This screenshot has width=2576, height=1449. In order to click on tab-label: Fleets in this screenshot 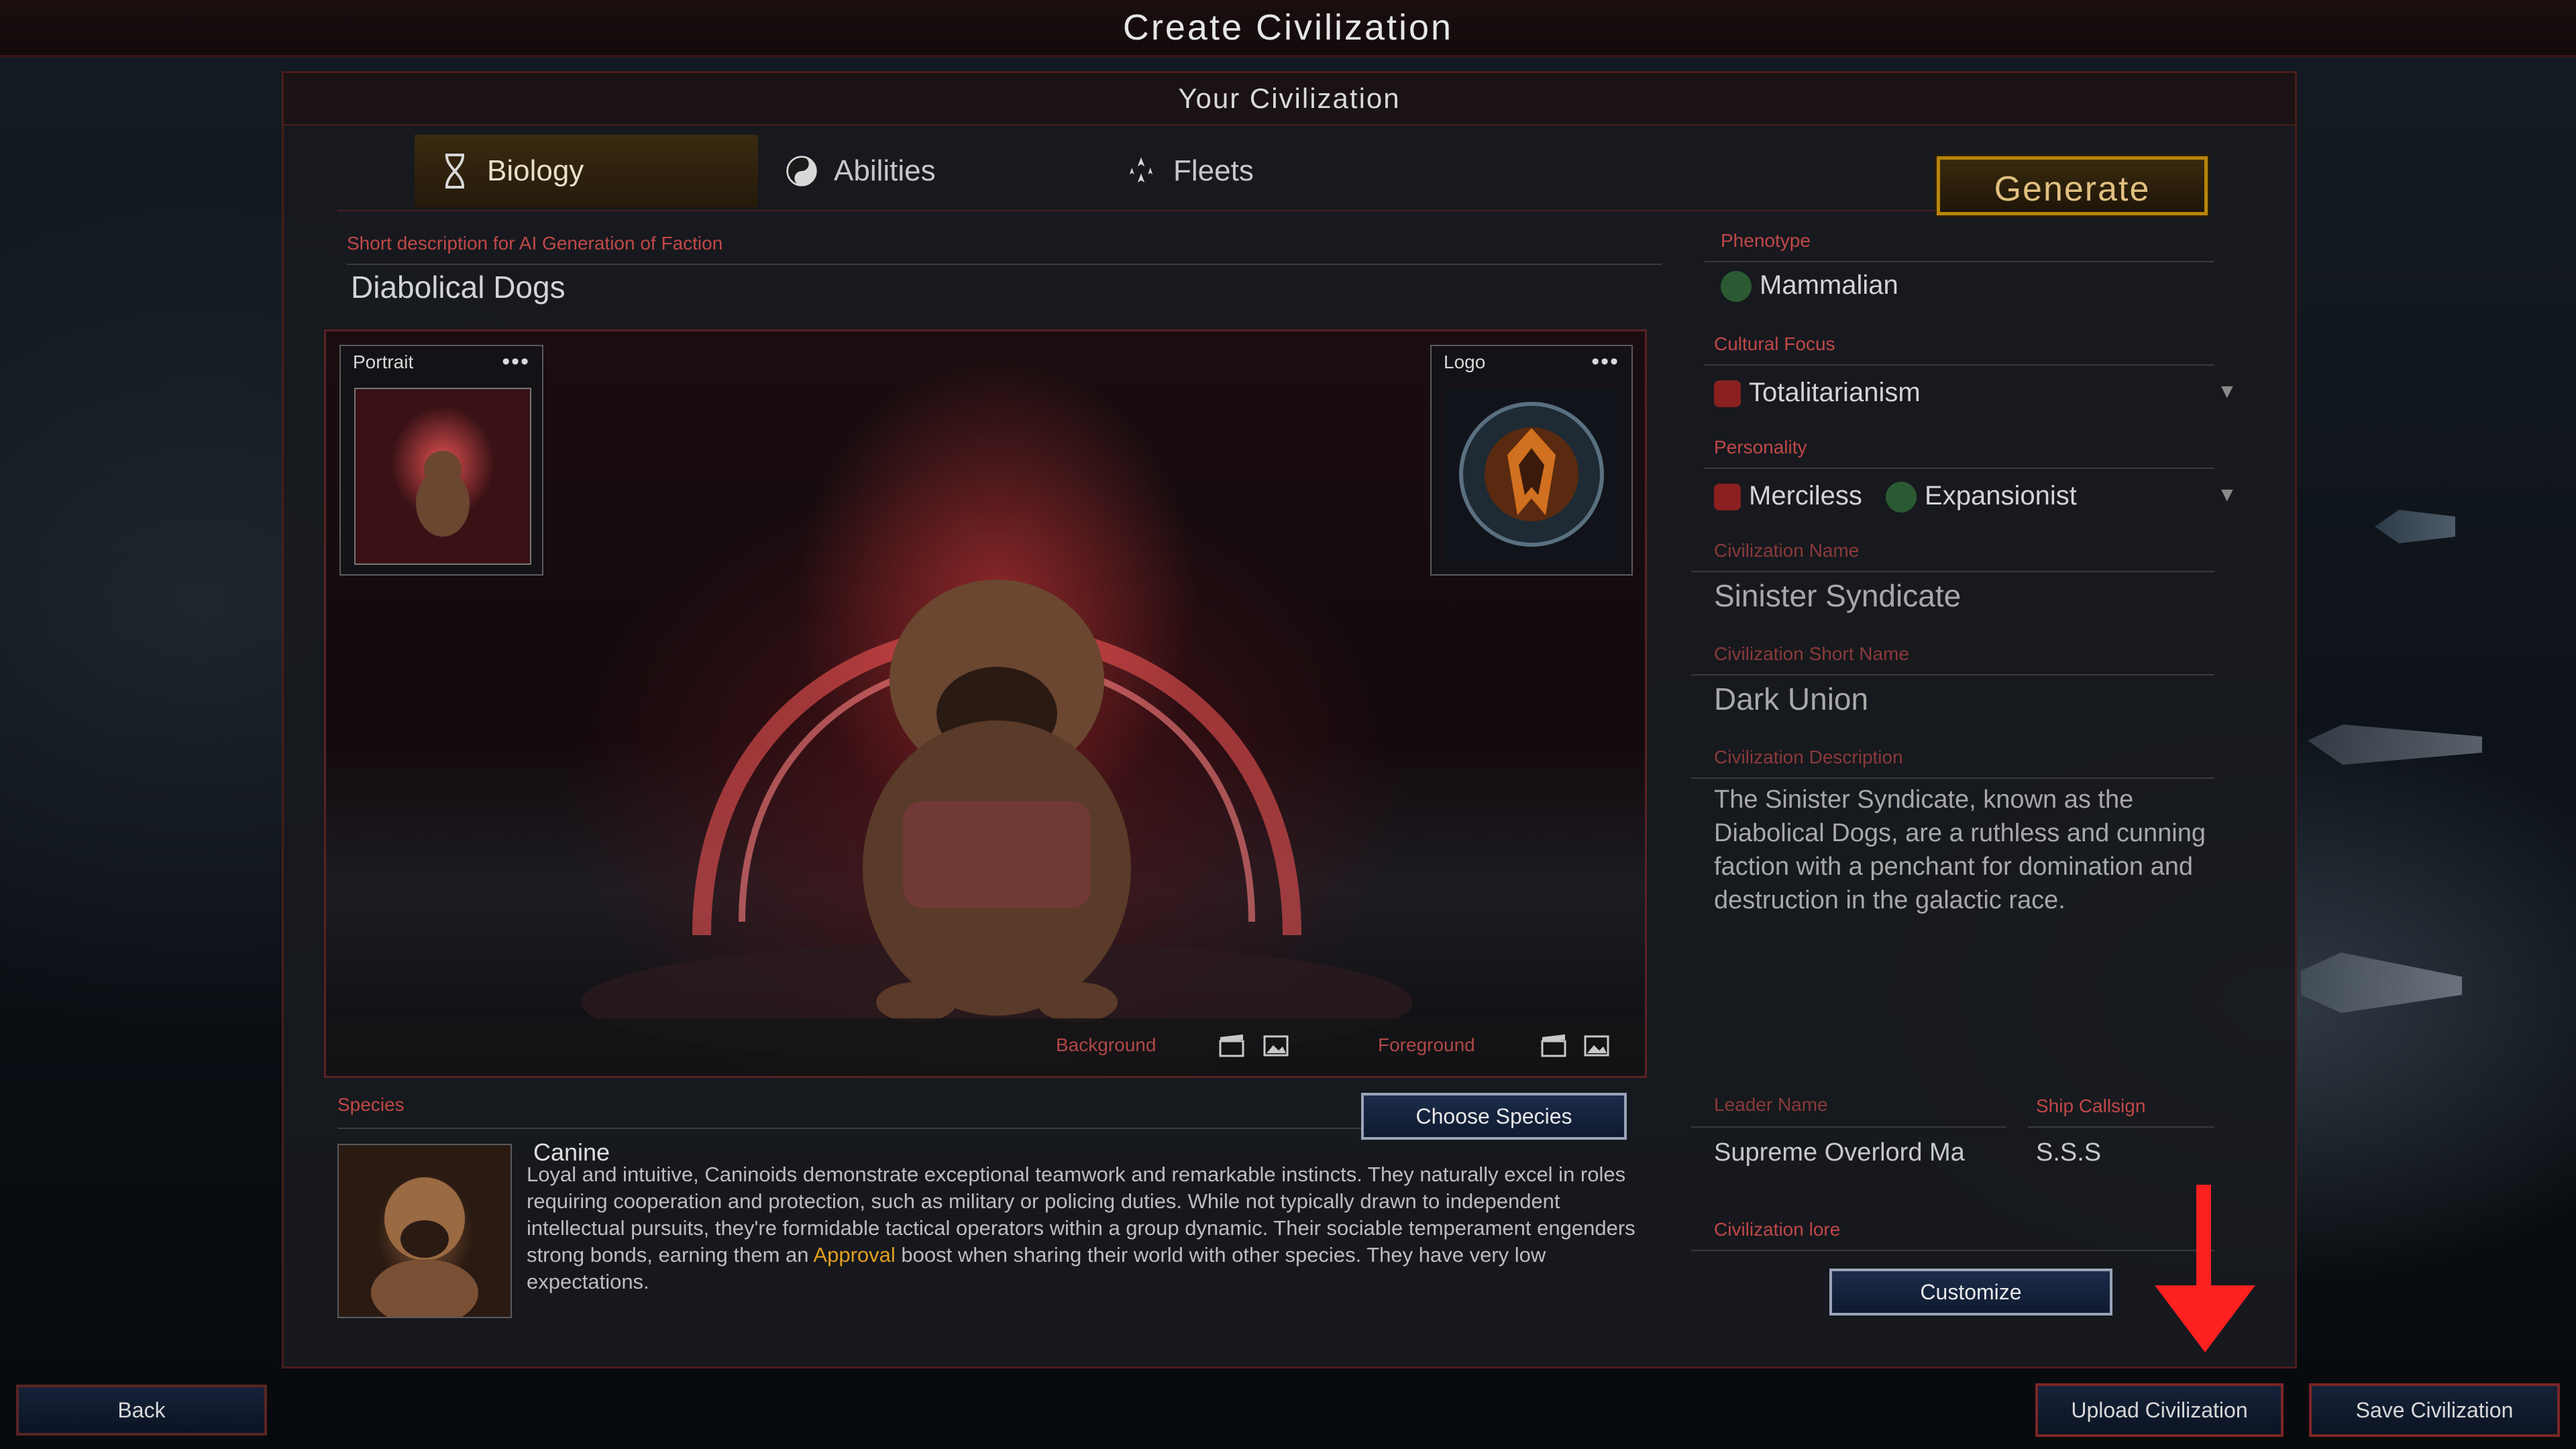, I will do `click(1213, 170)`.